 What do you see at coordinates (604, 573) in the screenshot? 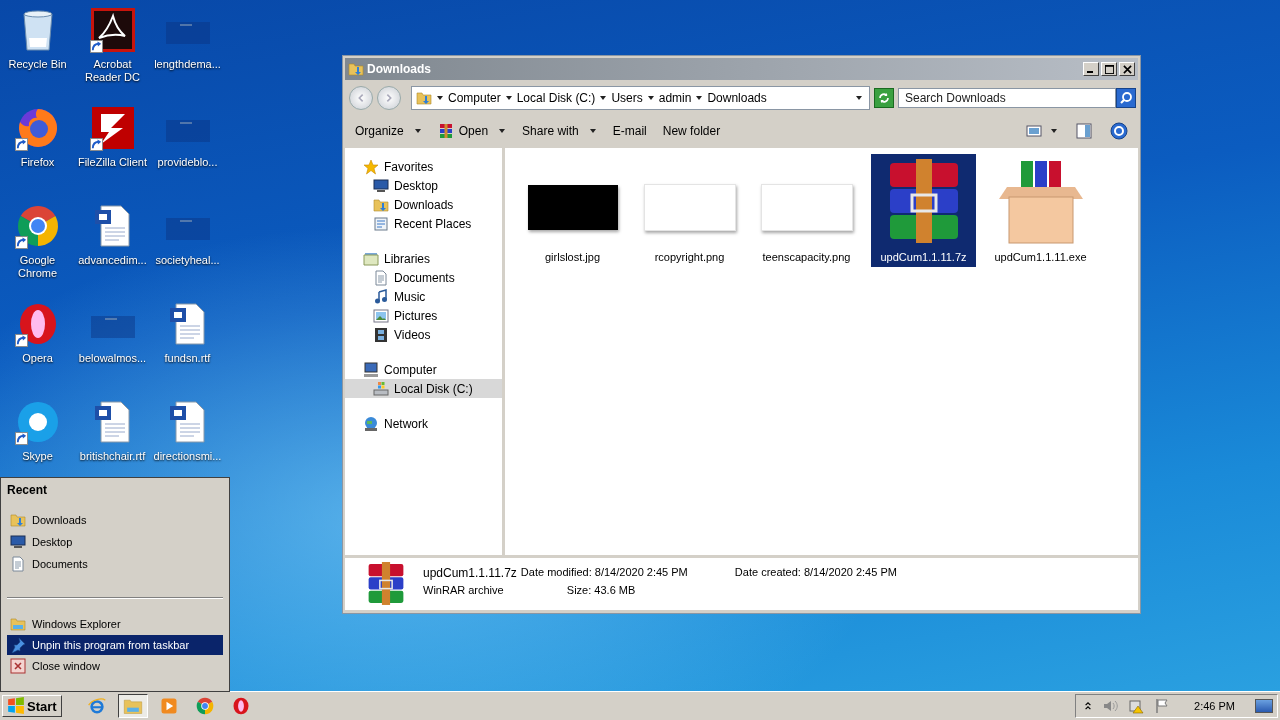
I see `date-modified: Date modified: 8/14/2020 2:45 PM` at bounding box center [604, 573].